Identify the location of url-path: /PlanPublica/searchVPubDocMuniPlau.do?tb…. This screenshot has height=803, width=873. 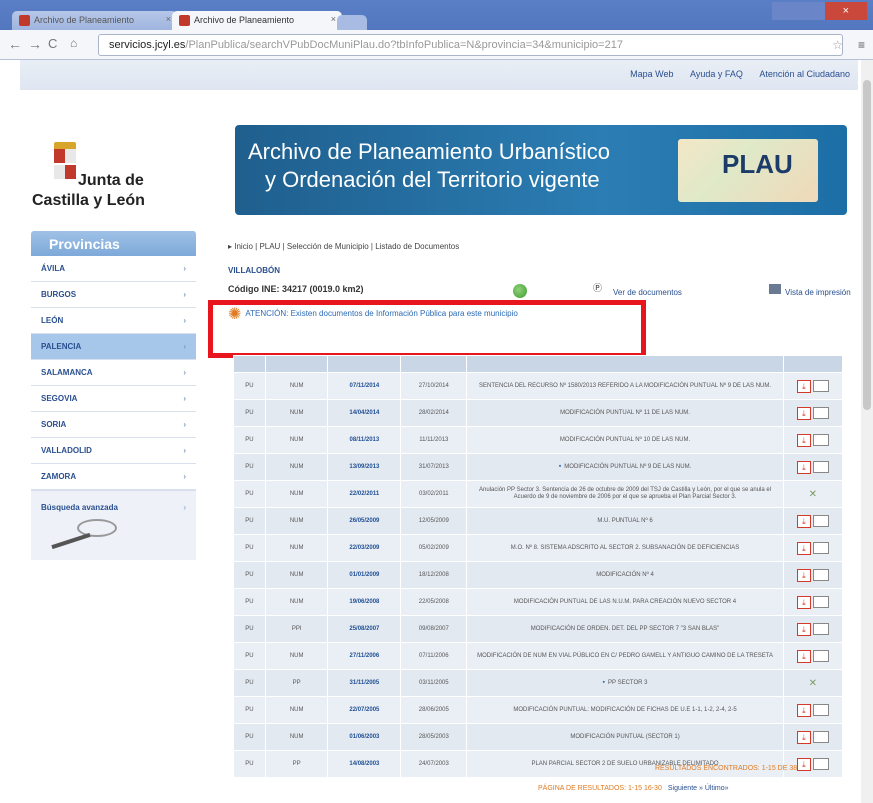
(404, 45).